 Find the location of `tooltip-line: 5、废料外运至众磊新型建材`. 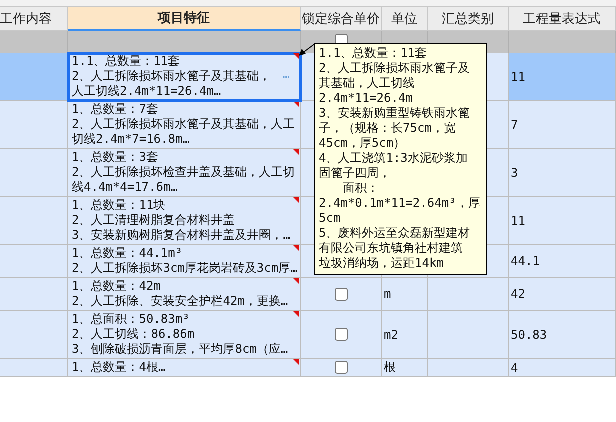

tooltip-line: 5、废料外运至众磊新型建材 is located at coordinates (395, 233).